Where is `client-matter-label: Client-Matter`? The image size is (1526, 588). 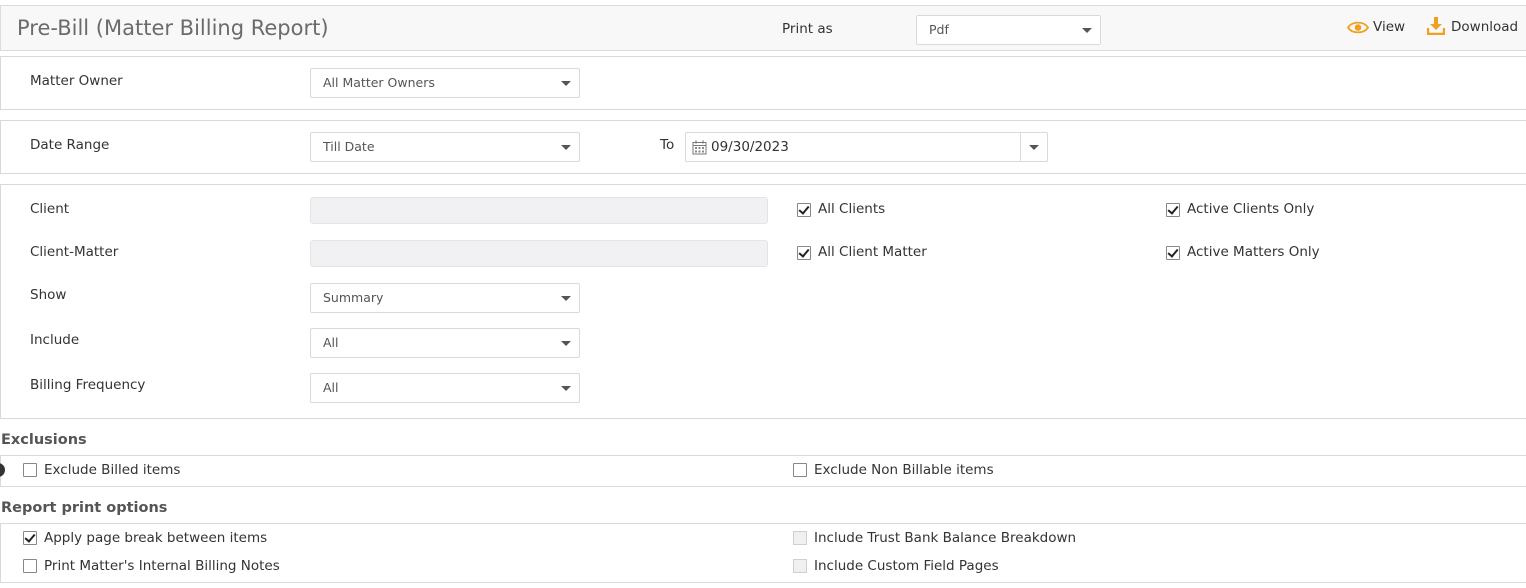
client-matter-label: Client-Matter is located at coordinates (74, 252).